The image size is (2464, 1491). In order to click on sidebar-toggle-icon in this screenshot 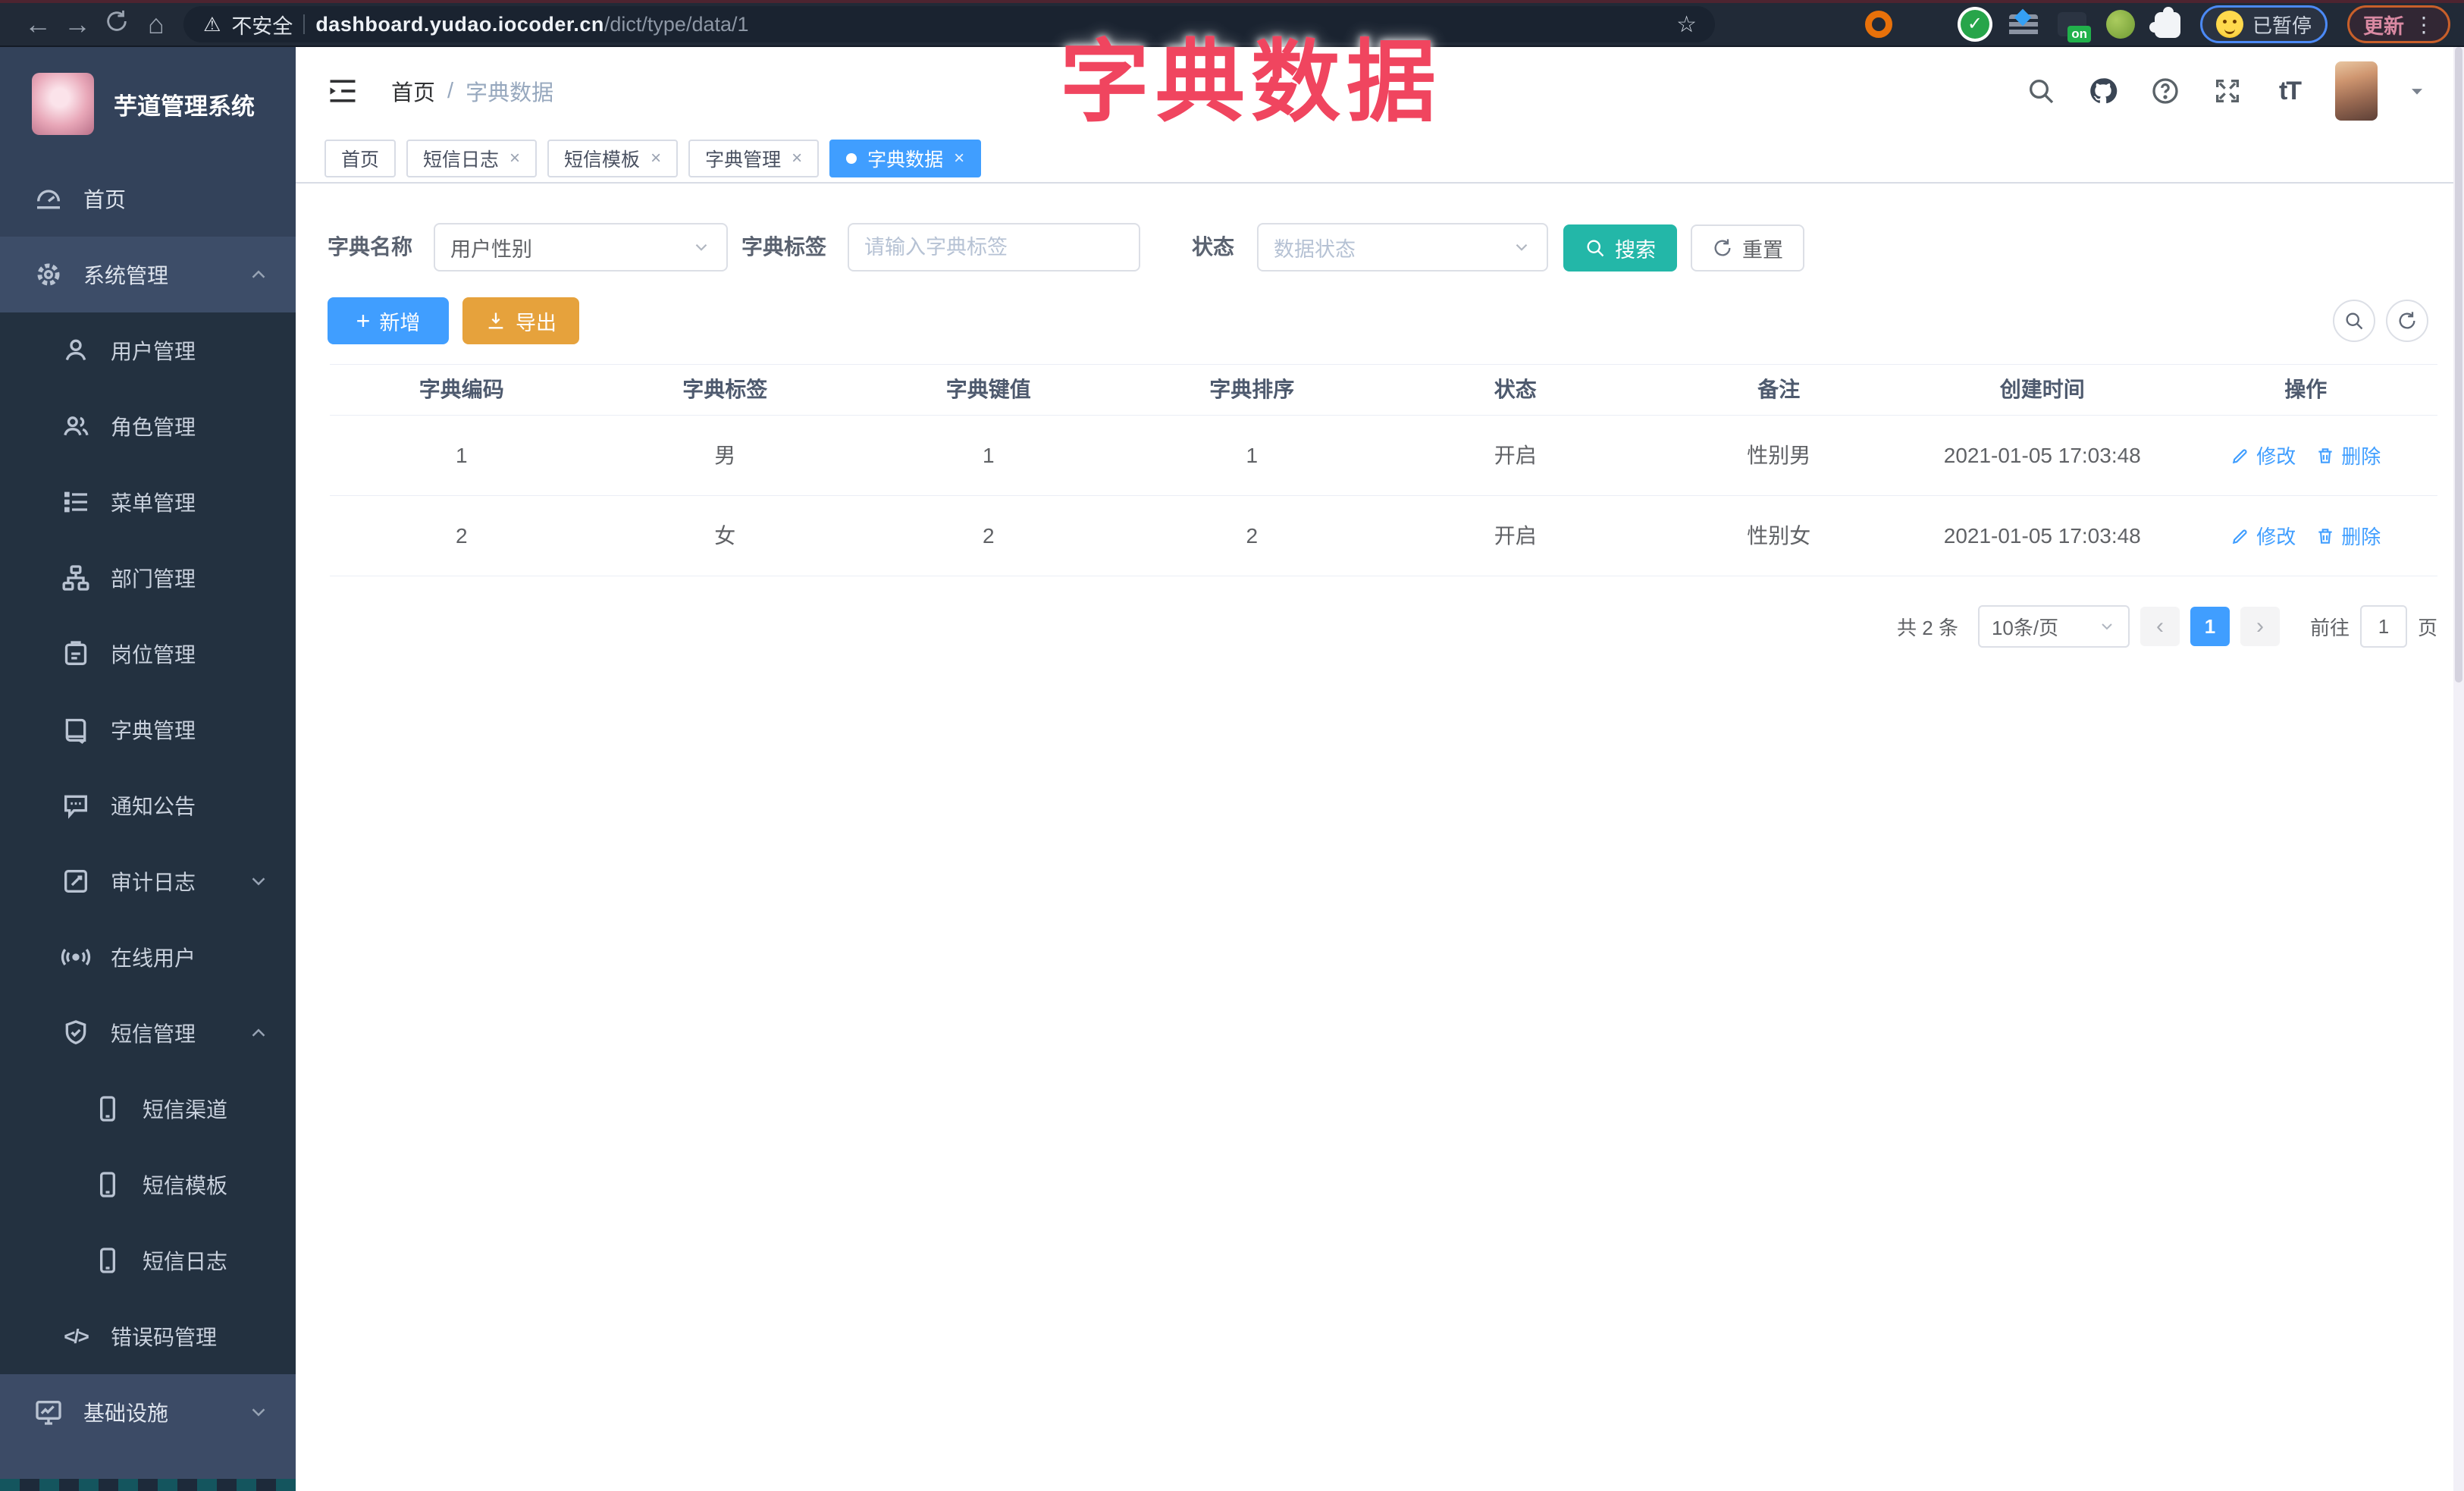, I will do `click(343, 91)`.